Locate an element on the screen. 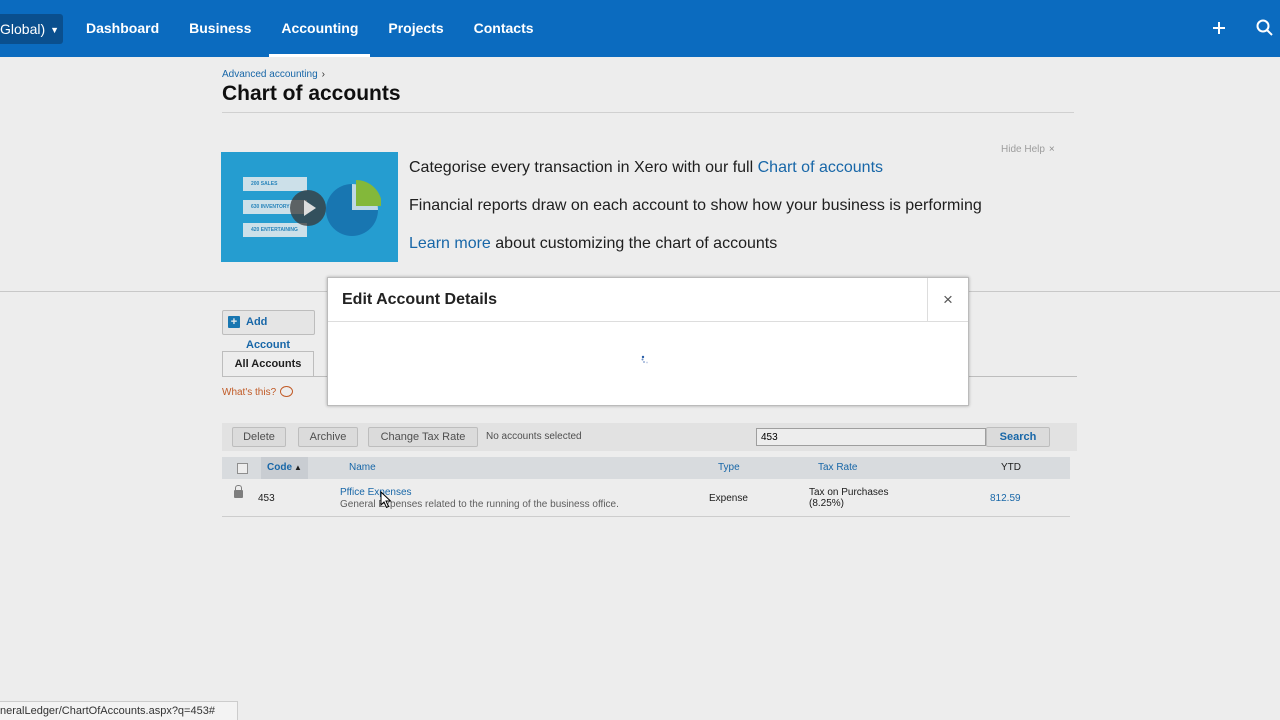 The width and height of the screenshot is (1280, 720). loading-spinner-icon is located at coordinates (644, 359).